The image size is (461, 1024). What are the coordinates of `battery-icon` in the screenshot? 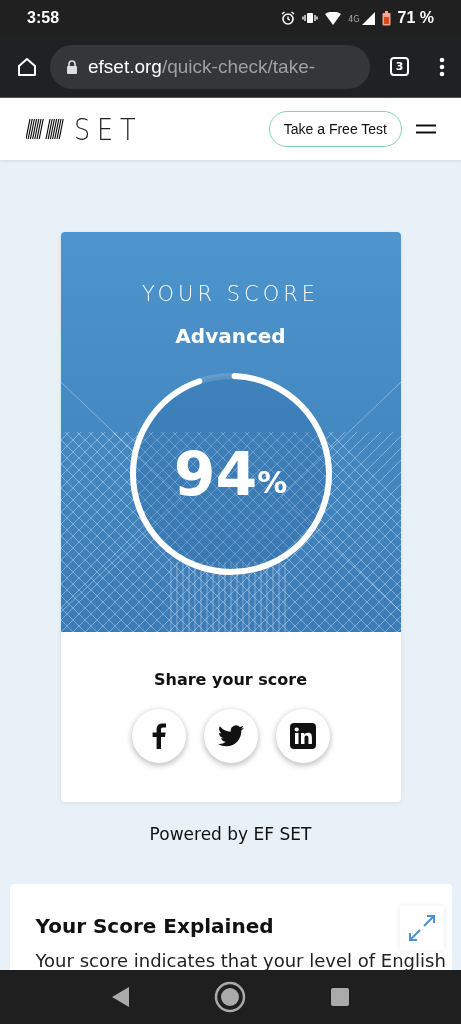 It's located at (386, 18).